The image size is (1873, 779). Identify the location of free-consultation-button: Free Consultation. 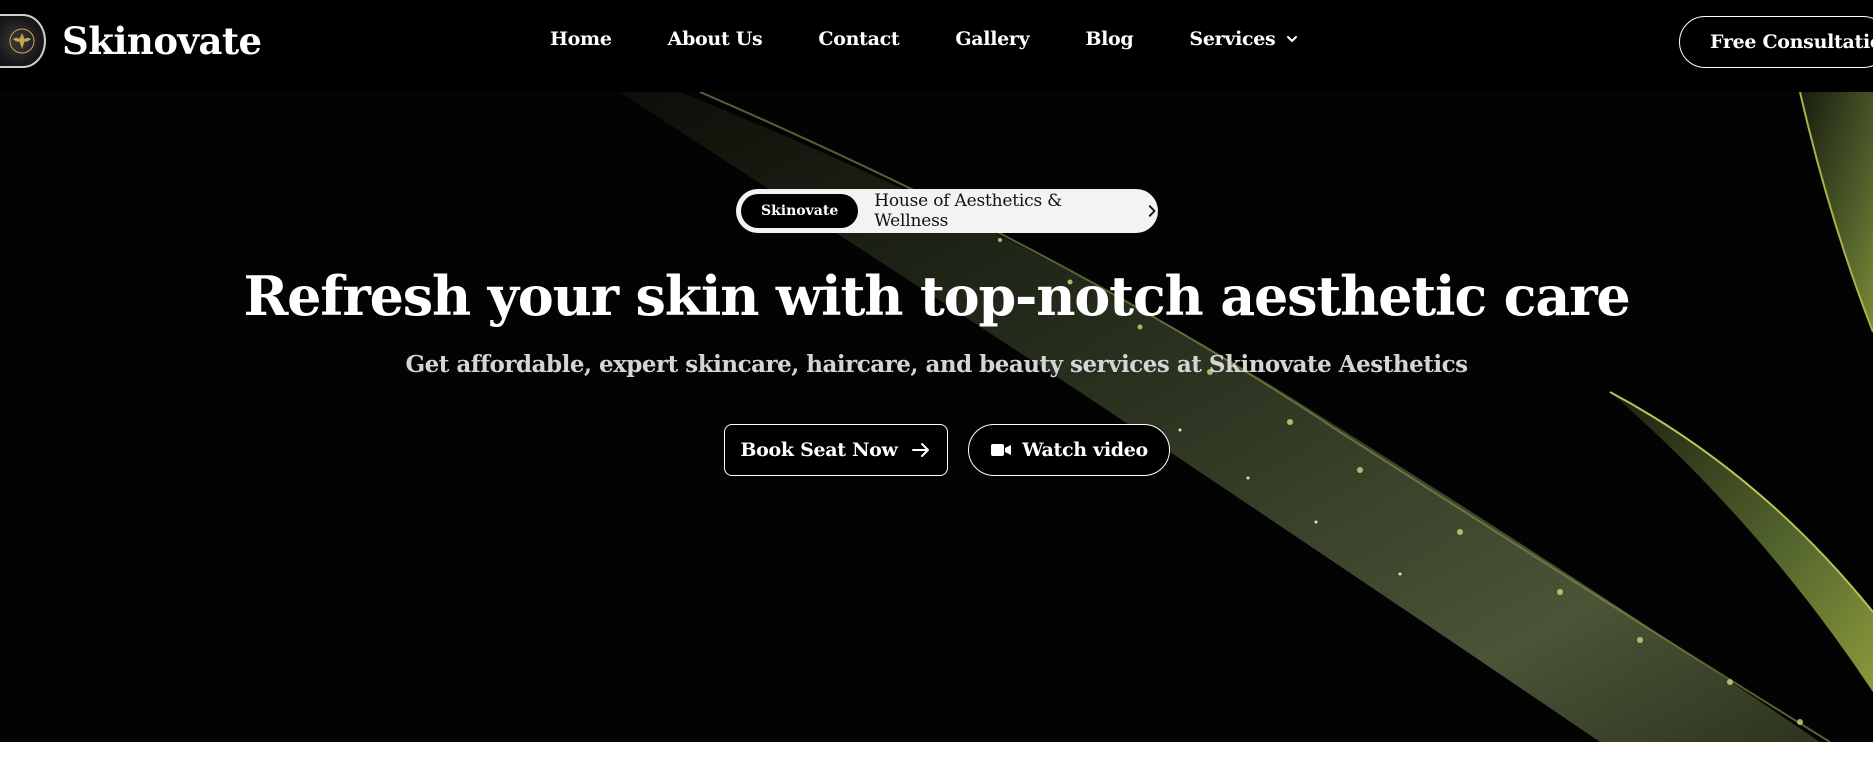
(1776, 42).